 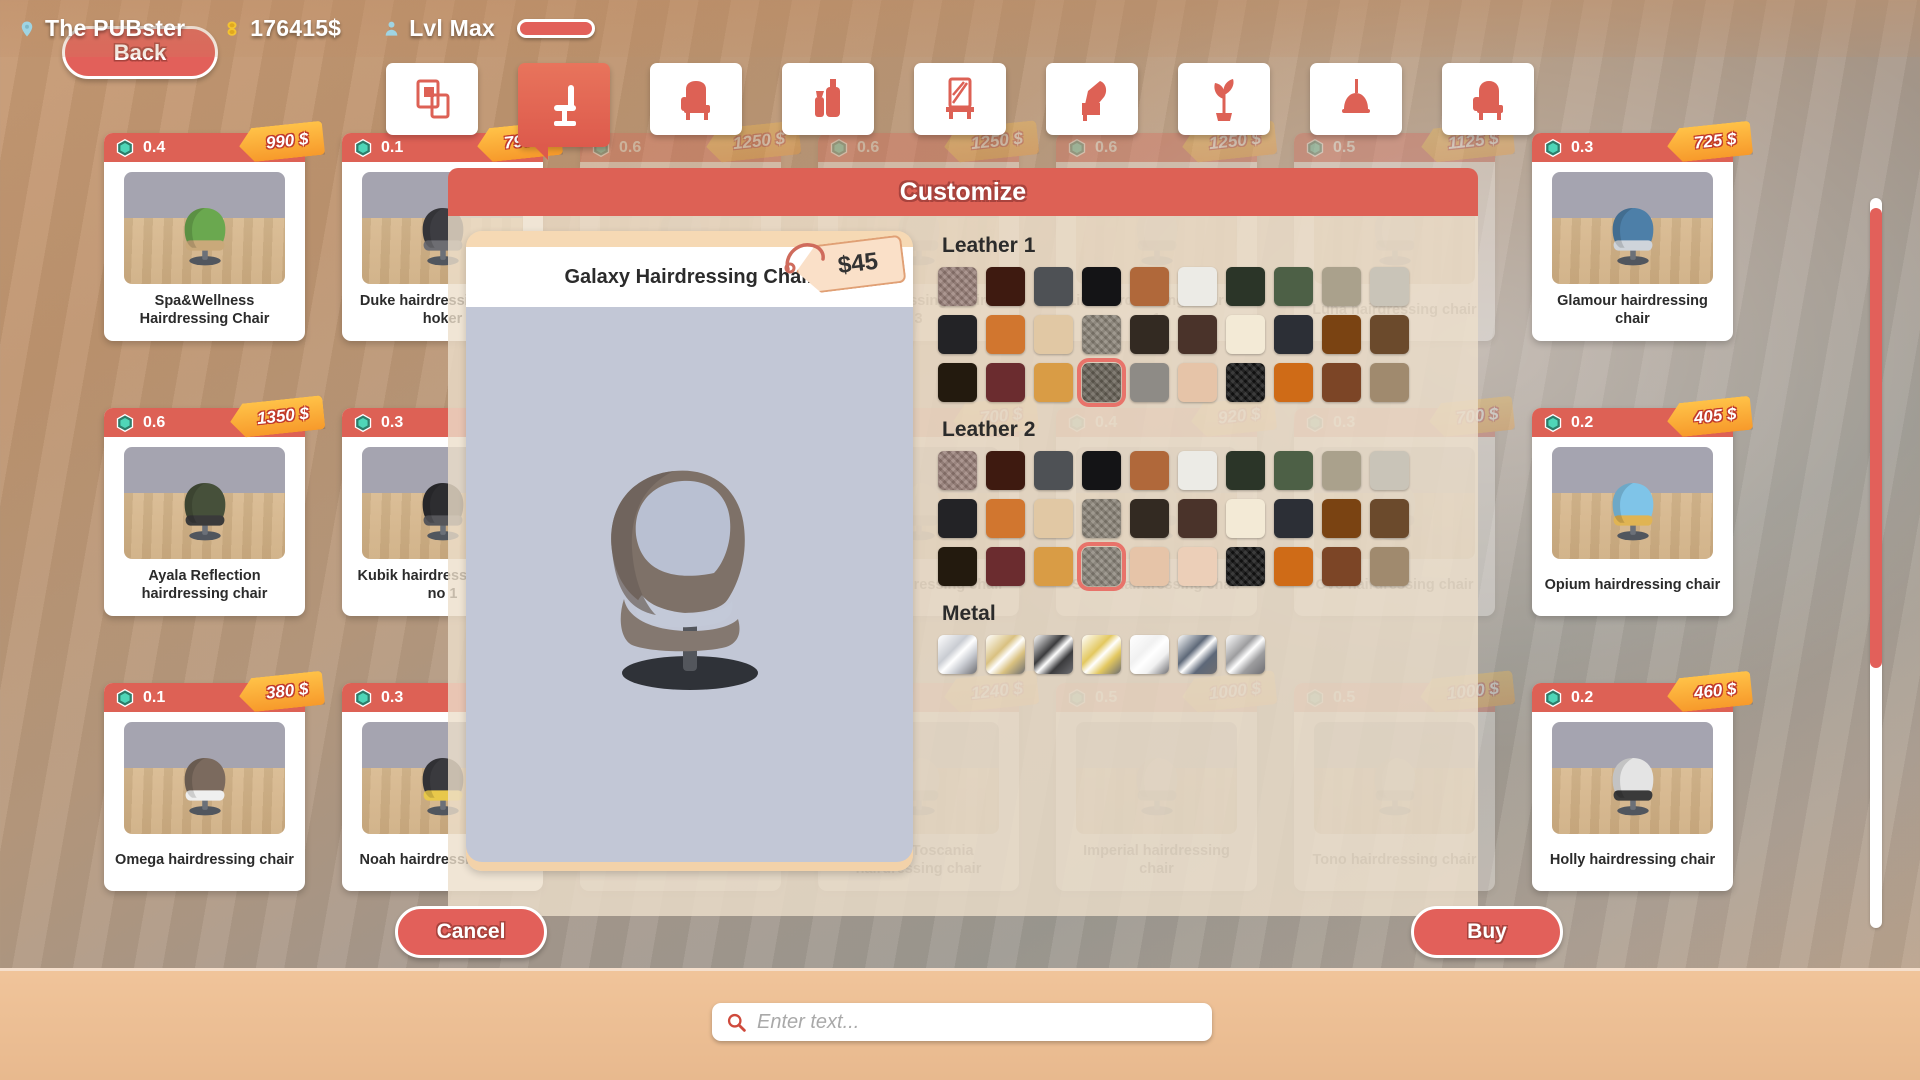 I want to click on sofa-icon, so click(x=1488, y=100).